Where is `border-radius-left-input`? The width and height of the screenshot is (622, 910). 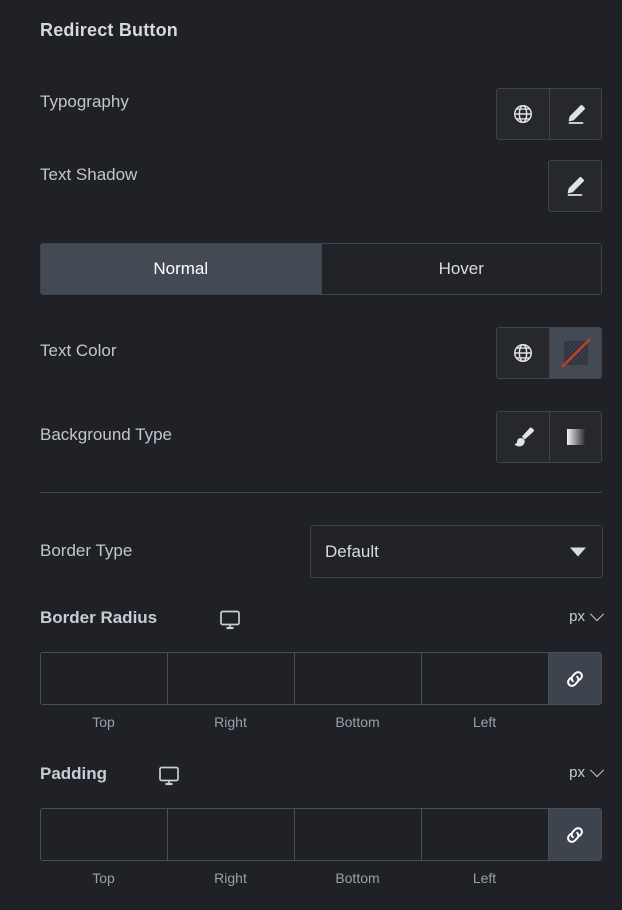
border-radius-left-input is located at coordinates (485, 678).